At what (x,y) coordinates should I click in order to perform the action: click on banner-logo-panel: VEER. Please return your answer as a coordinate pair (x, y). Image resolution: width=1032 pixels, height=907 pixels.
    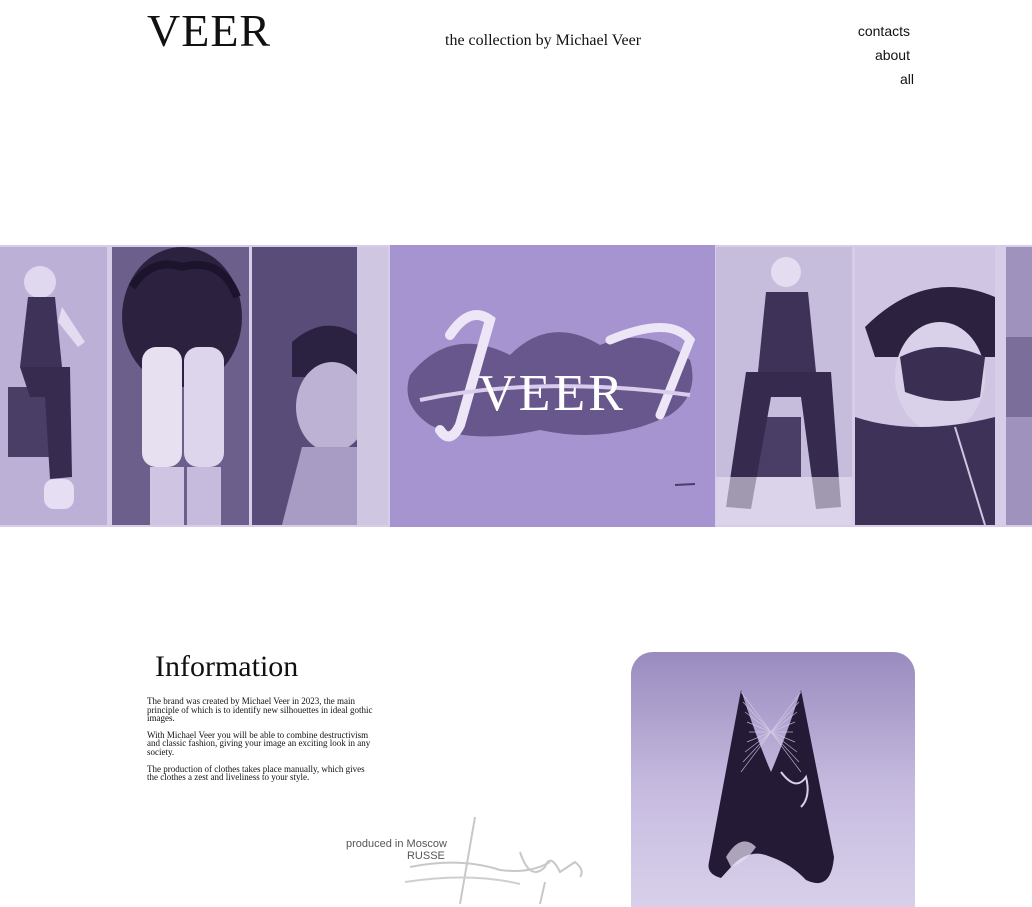
    Looking at the image, I should click on (552, 386).